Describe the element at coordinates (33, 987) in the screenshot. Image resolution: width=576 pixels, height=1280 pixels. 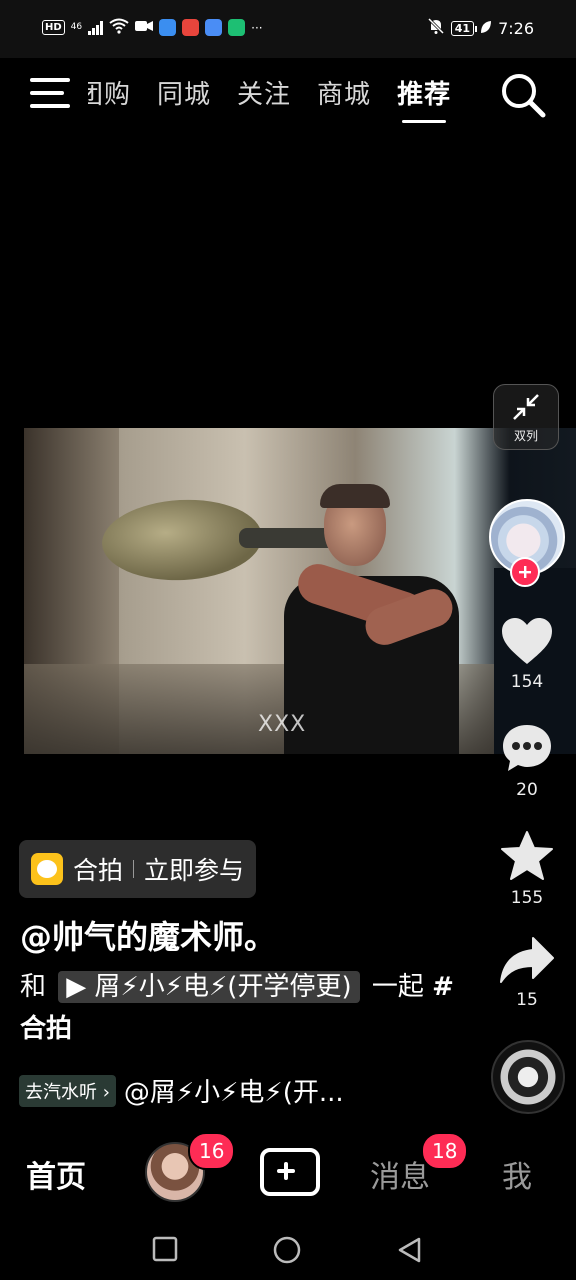
I see `desc-prefix: 和` at that location.